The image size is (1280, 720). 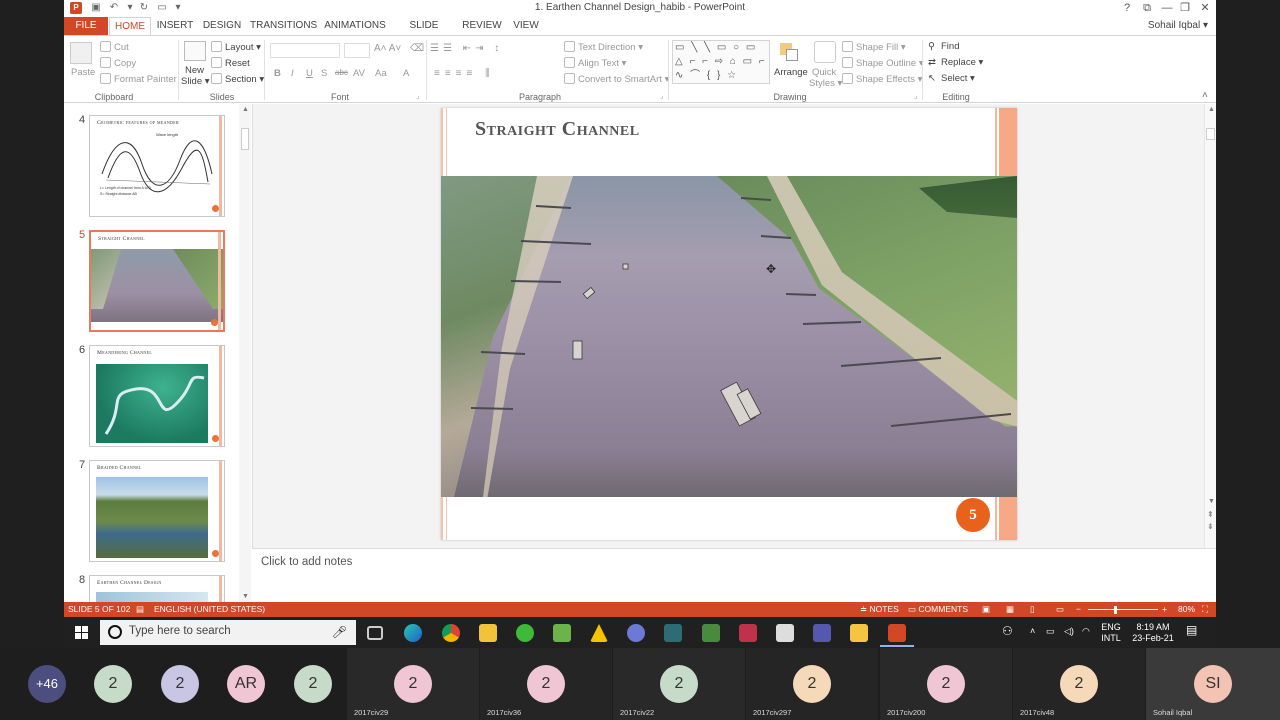 What do you see at coordinates (825, 83) in the screenshot?
I see `quick-styles-button-label: Styles ▾` at bounding box center [825, 83].